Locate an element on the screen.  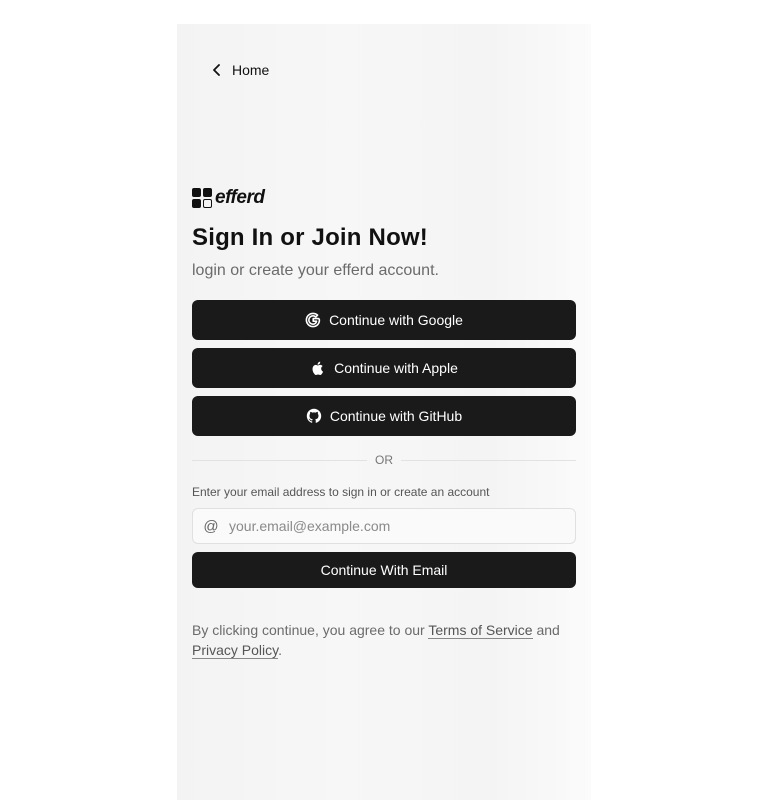
or-divider: OR is located at coordinates (384, 460).